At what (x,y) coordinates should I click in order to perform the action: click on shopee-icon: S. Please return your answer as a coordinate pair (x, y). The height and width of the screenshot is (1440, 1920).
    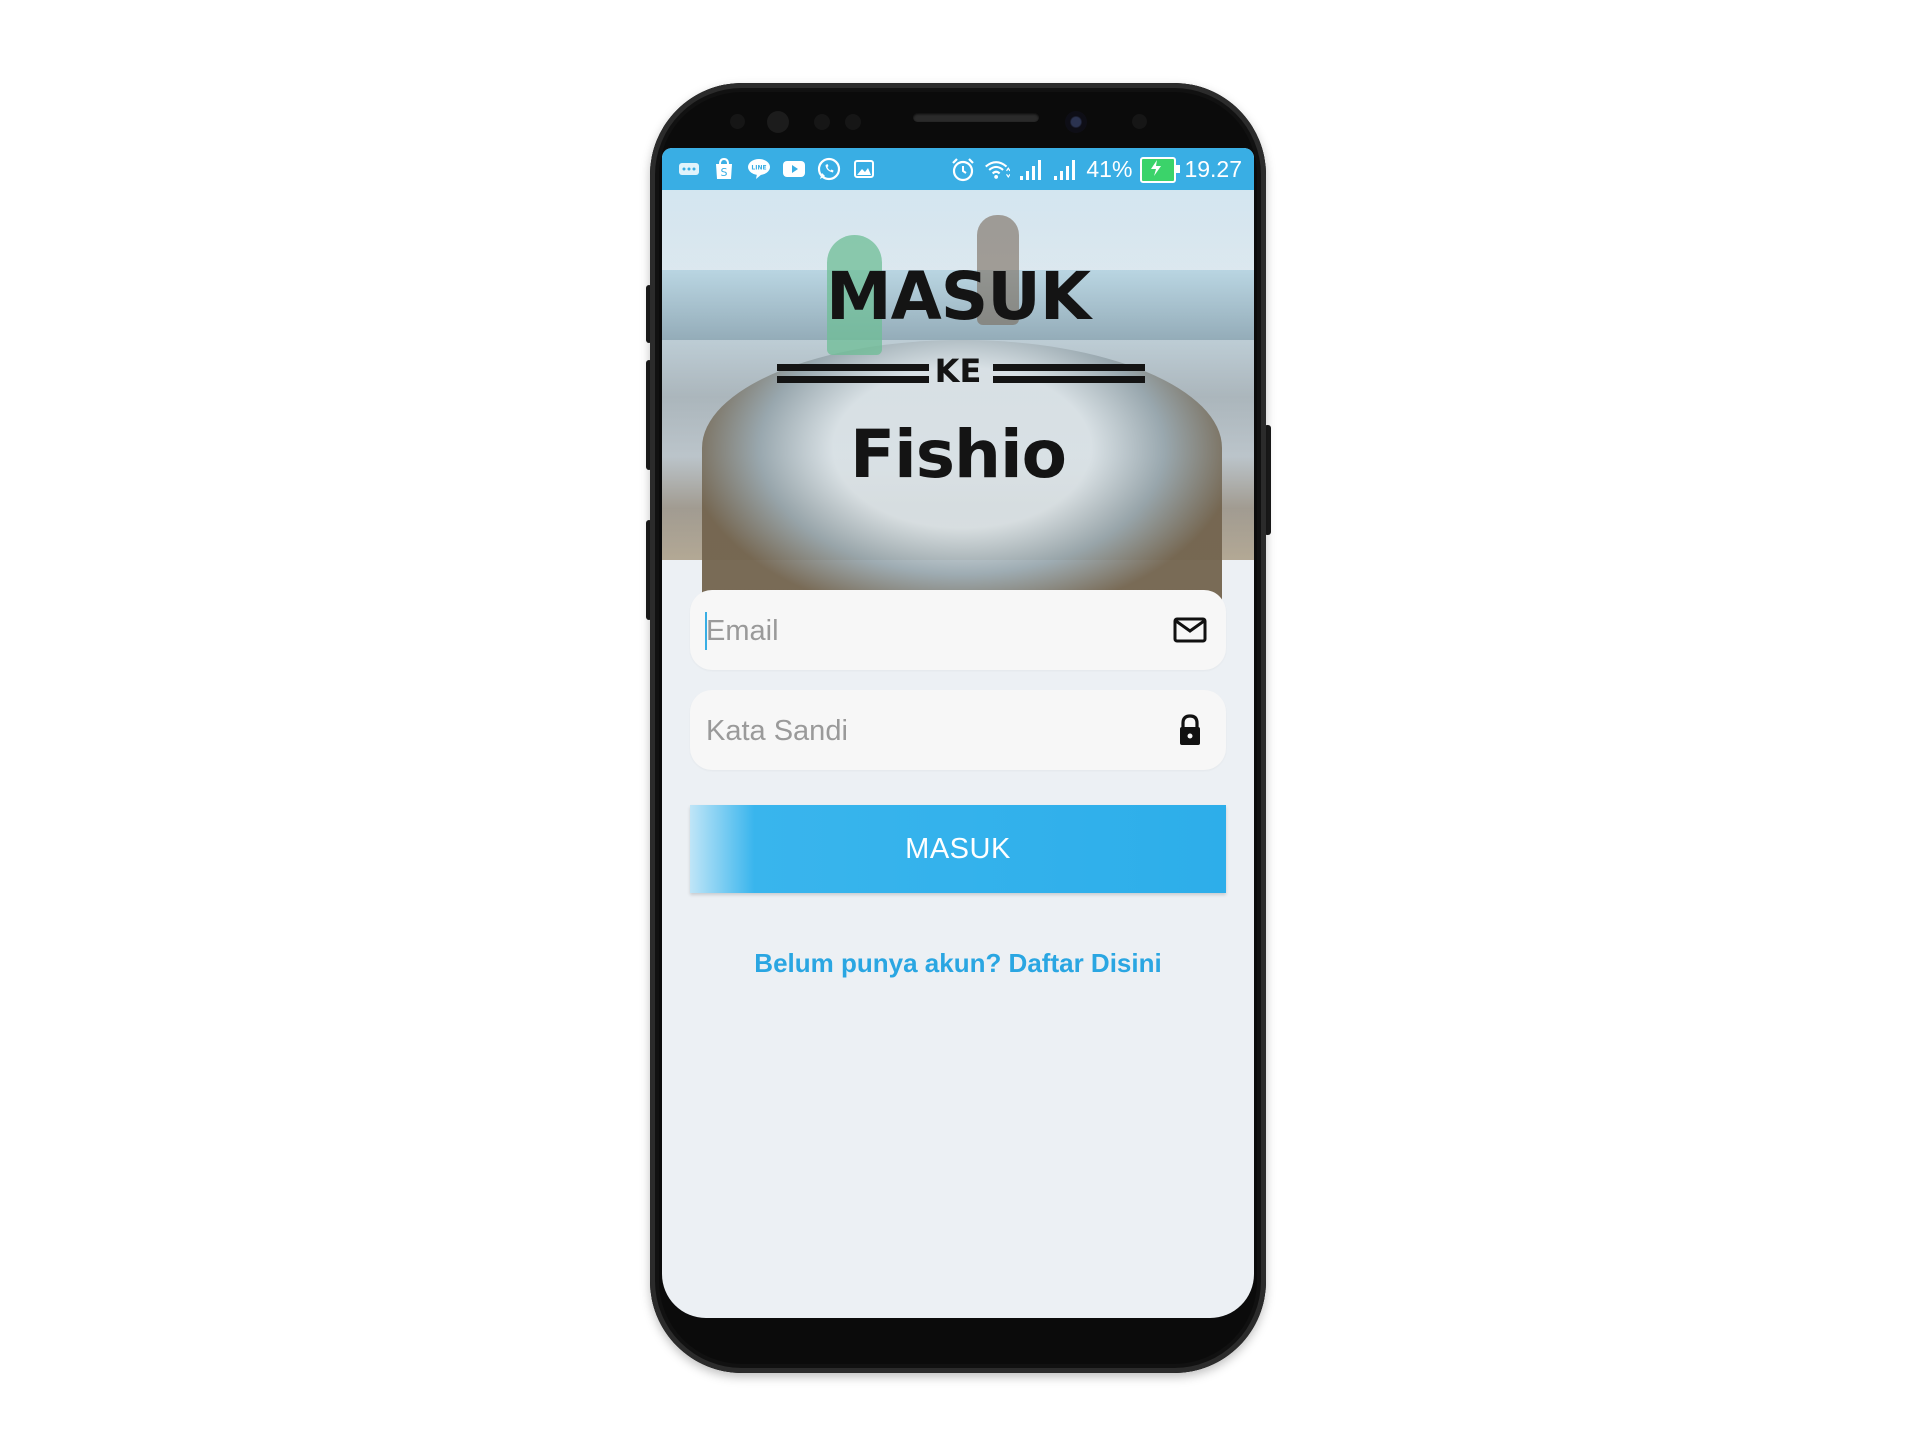
    Looking at the image, I should click on (724, 169).